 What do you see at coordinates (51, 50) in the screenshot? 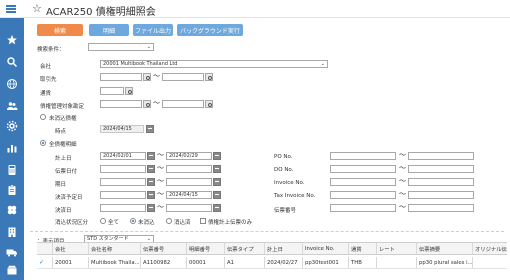
I see `search-condition-label: 検索条件：` at bounding box center [51, 50].